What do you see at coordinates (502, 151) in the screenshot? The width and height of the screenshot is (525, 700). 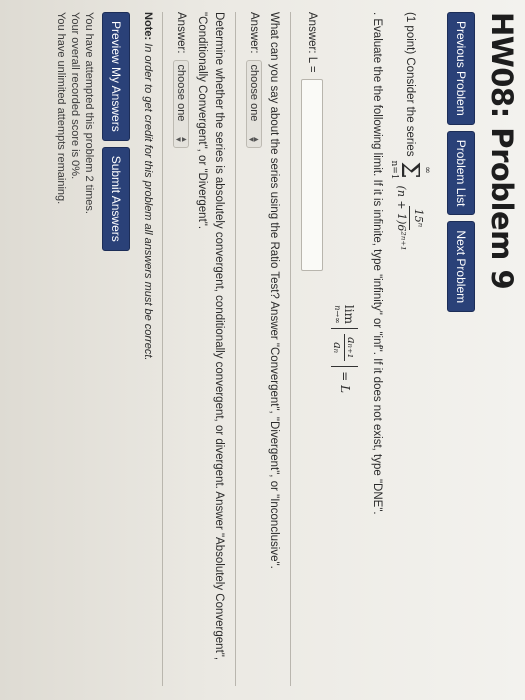 I see `page-title: HW08: Problem 9` at bounding box center [502, 151].